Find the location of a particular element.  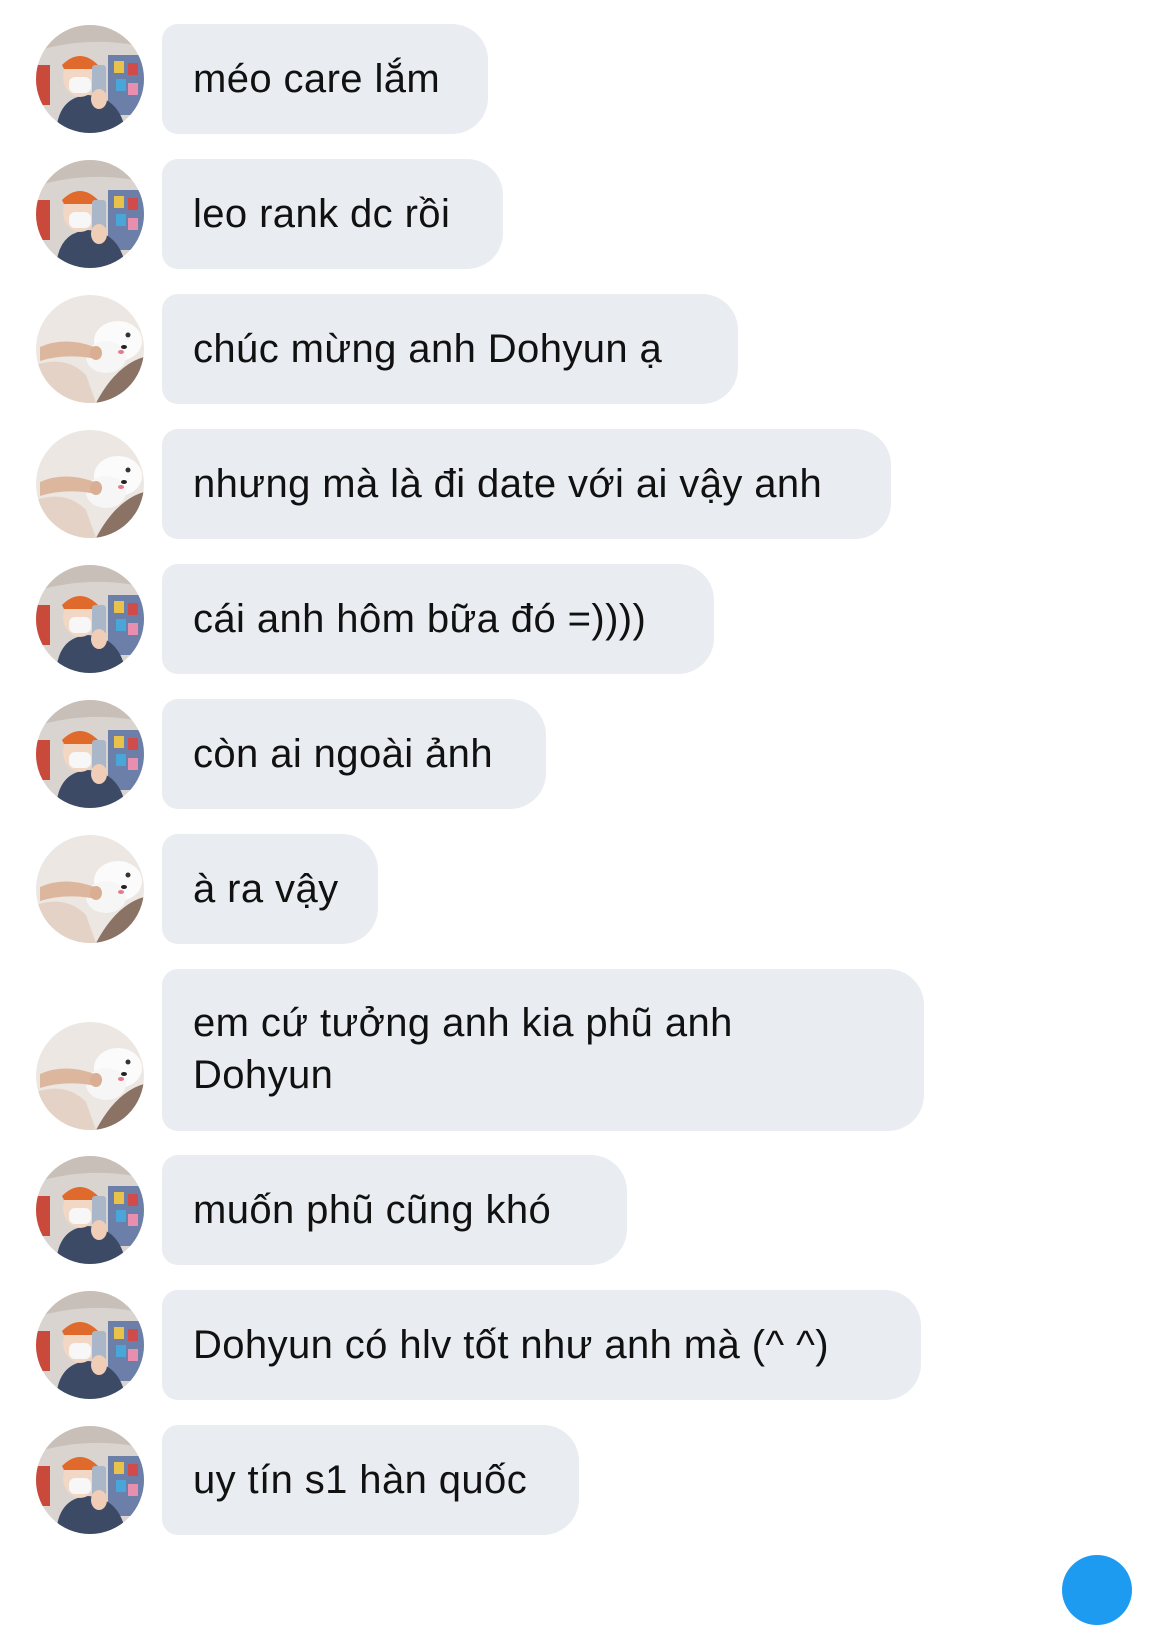

message-row: chúc mừng anh Dohyun ạ is located at coordinates (585, 349).